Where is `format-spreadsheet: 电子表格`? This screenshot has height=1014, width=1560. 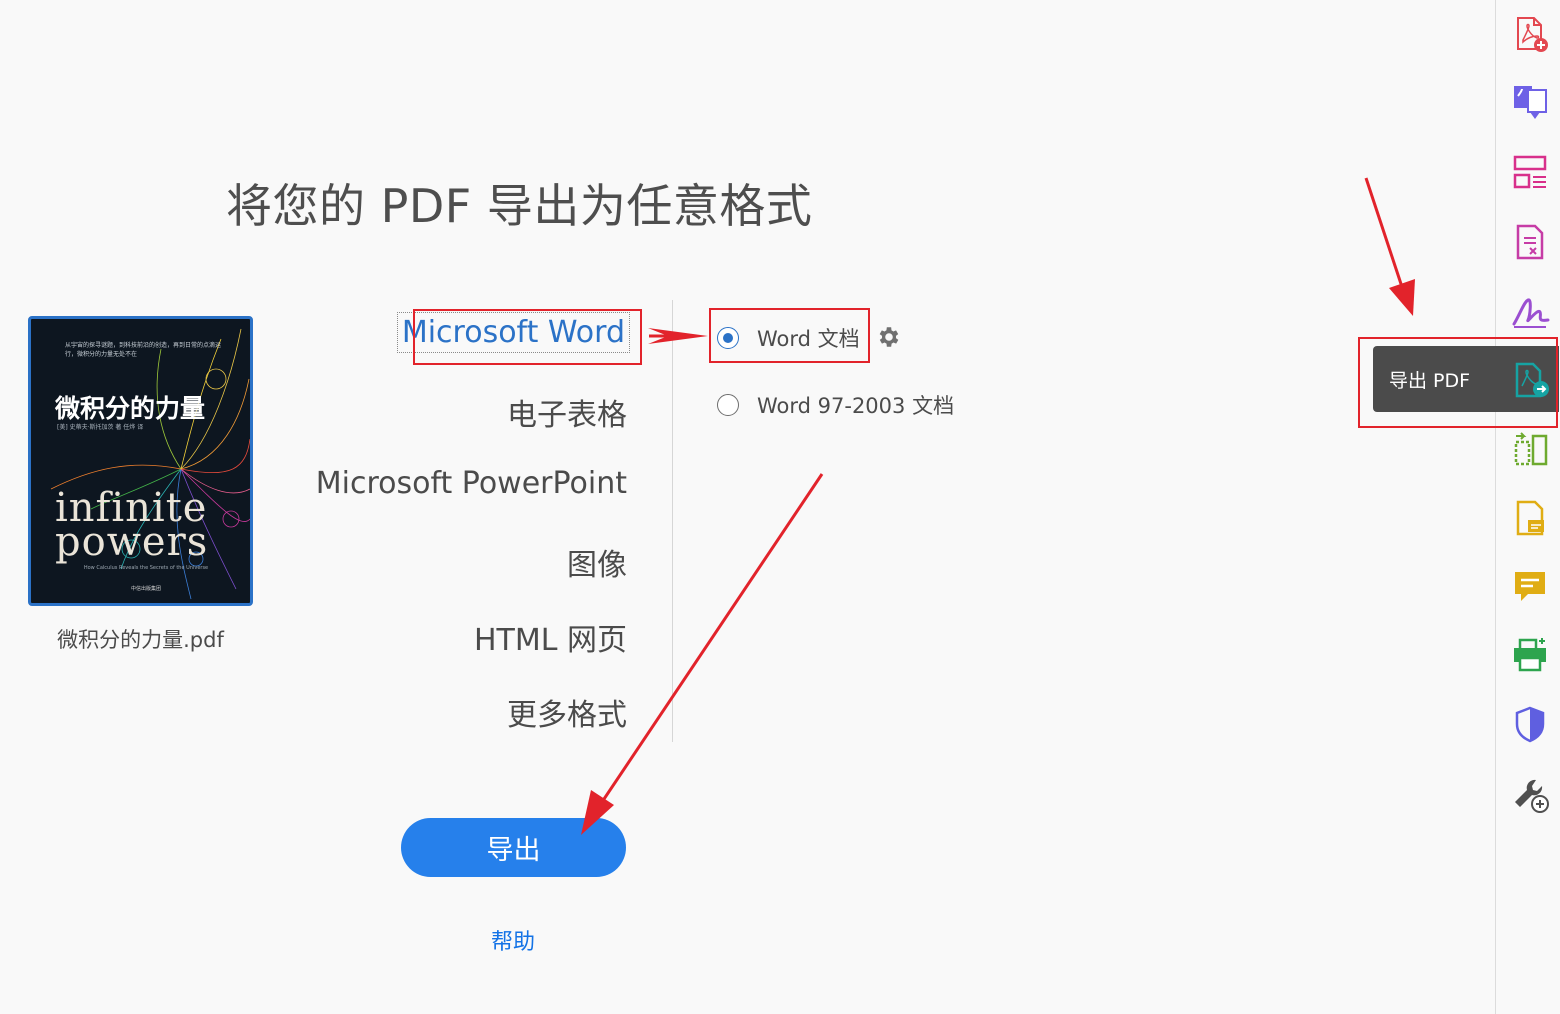 format-spreadsheet: 电子表格 is located at coordinates (567, 412).